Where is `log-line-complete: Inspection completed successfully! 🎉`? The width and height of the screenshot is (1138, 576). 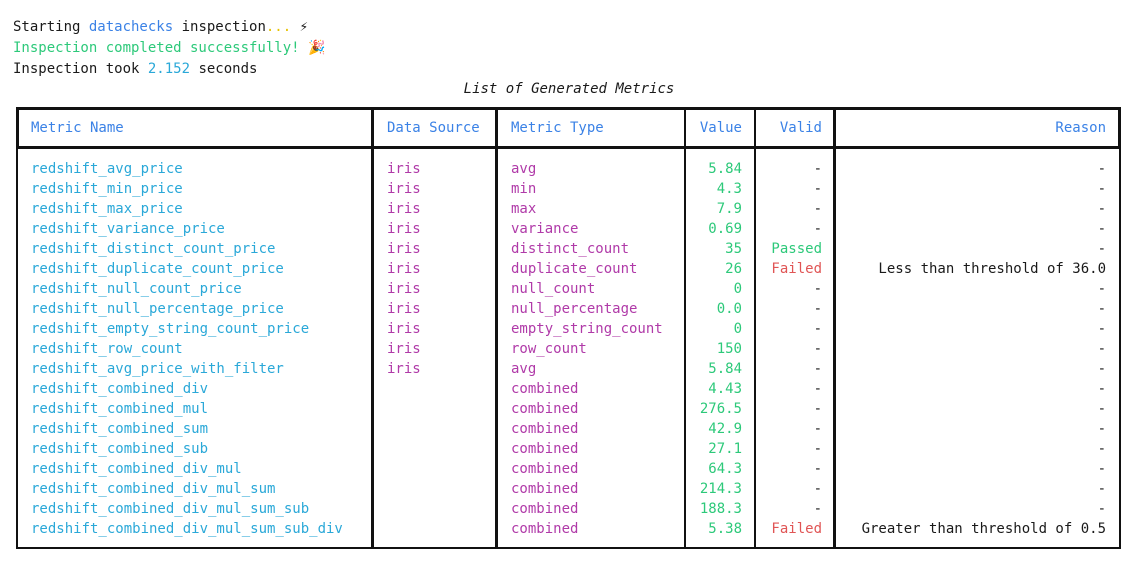 log-line-complete: Inspection completed successfully! 🎉 is located at coordinates (169, 48).